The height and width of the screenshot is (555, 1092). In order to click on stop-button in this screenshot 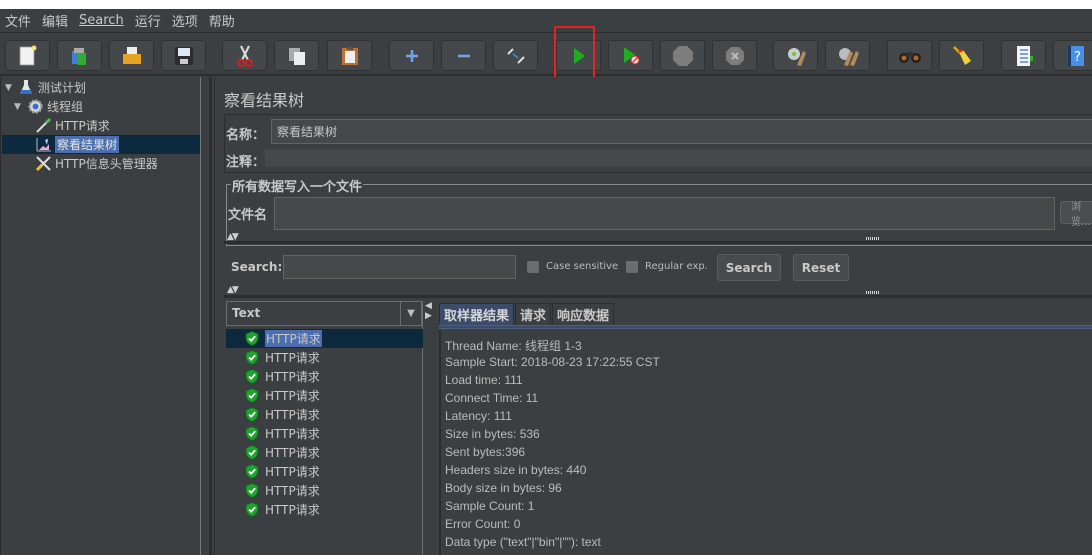, I will do `click(682, 55)`.